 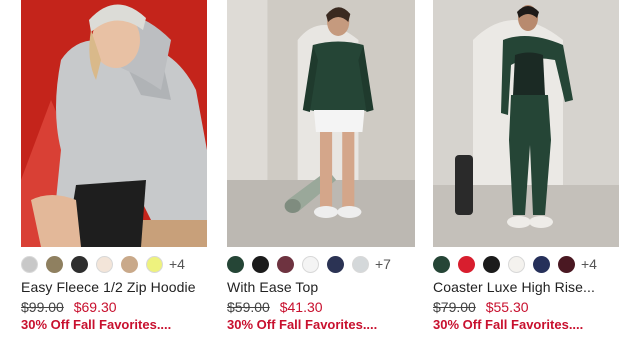 What do you see at coordinates (95, 307) in the screenshot?
I see `sale-price: $69.30` at bounding box center [95, 307].